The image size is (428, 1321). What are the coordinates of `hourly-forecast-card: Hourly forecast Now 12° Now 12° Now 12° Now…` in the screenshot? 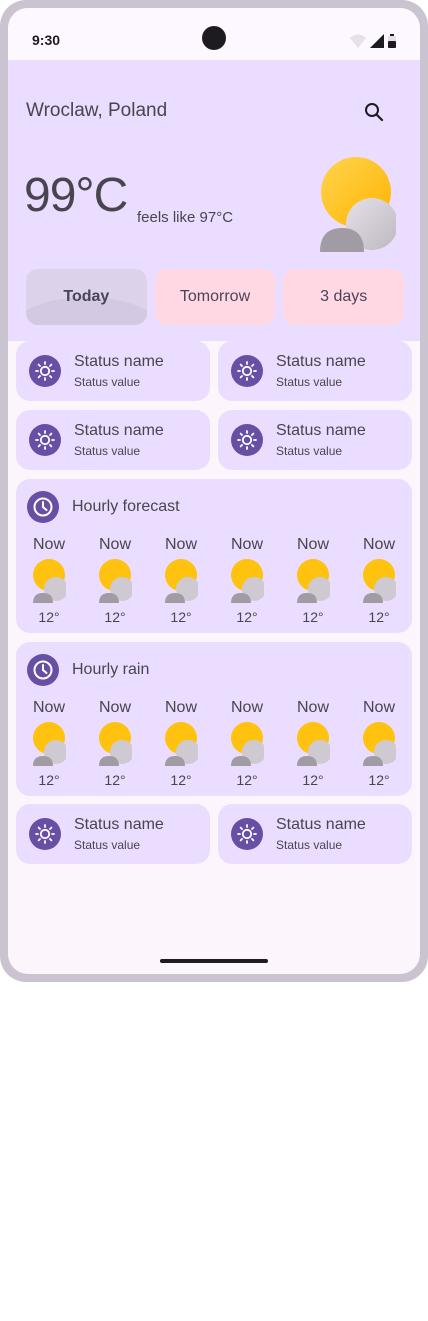 It's located at (214, 556).